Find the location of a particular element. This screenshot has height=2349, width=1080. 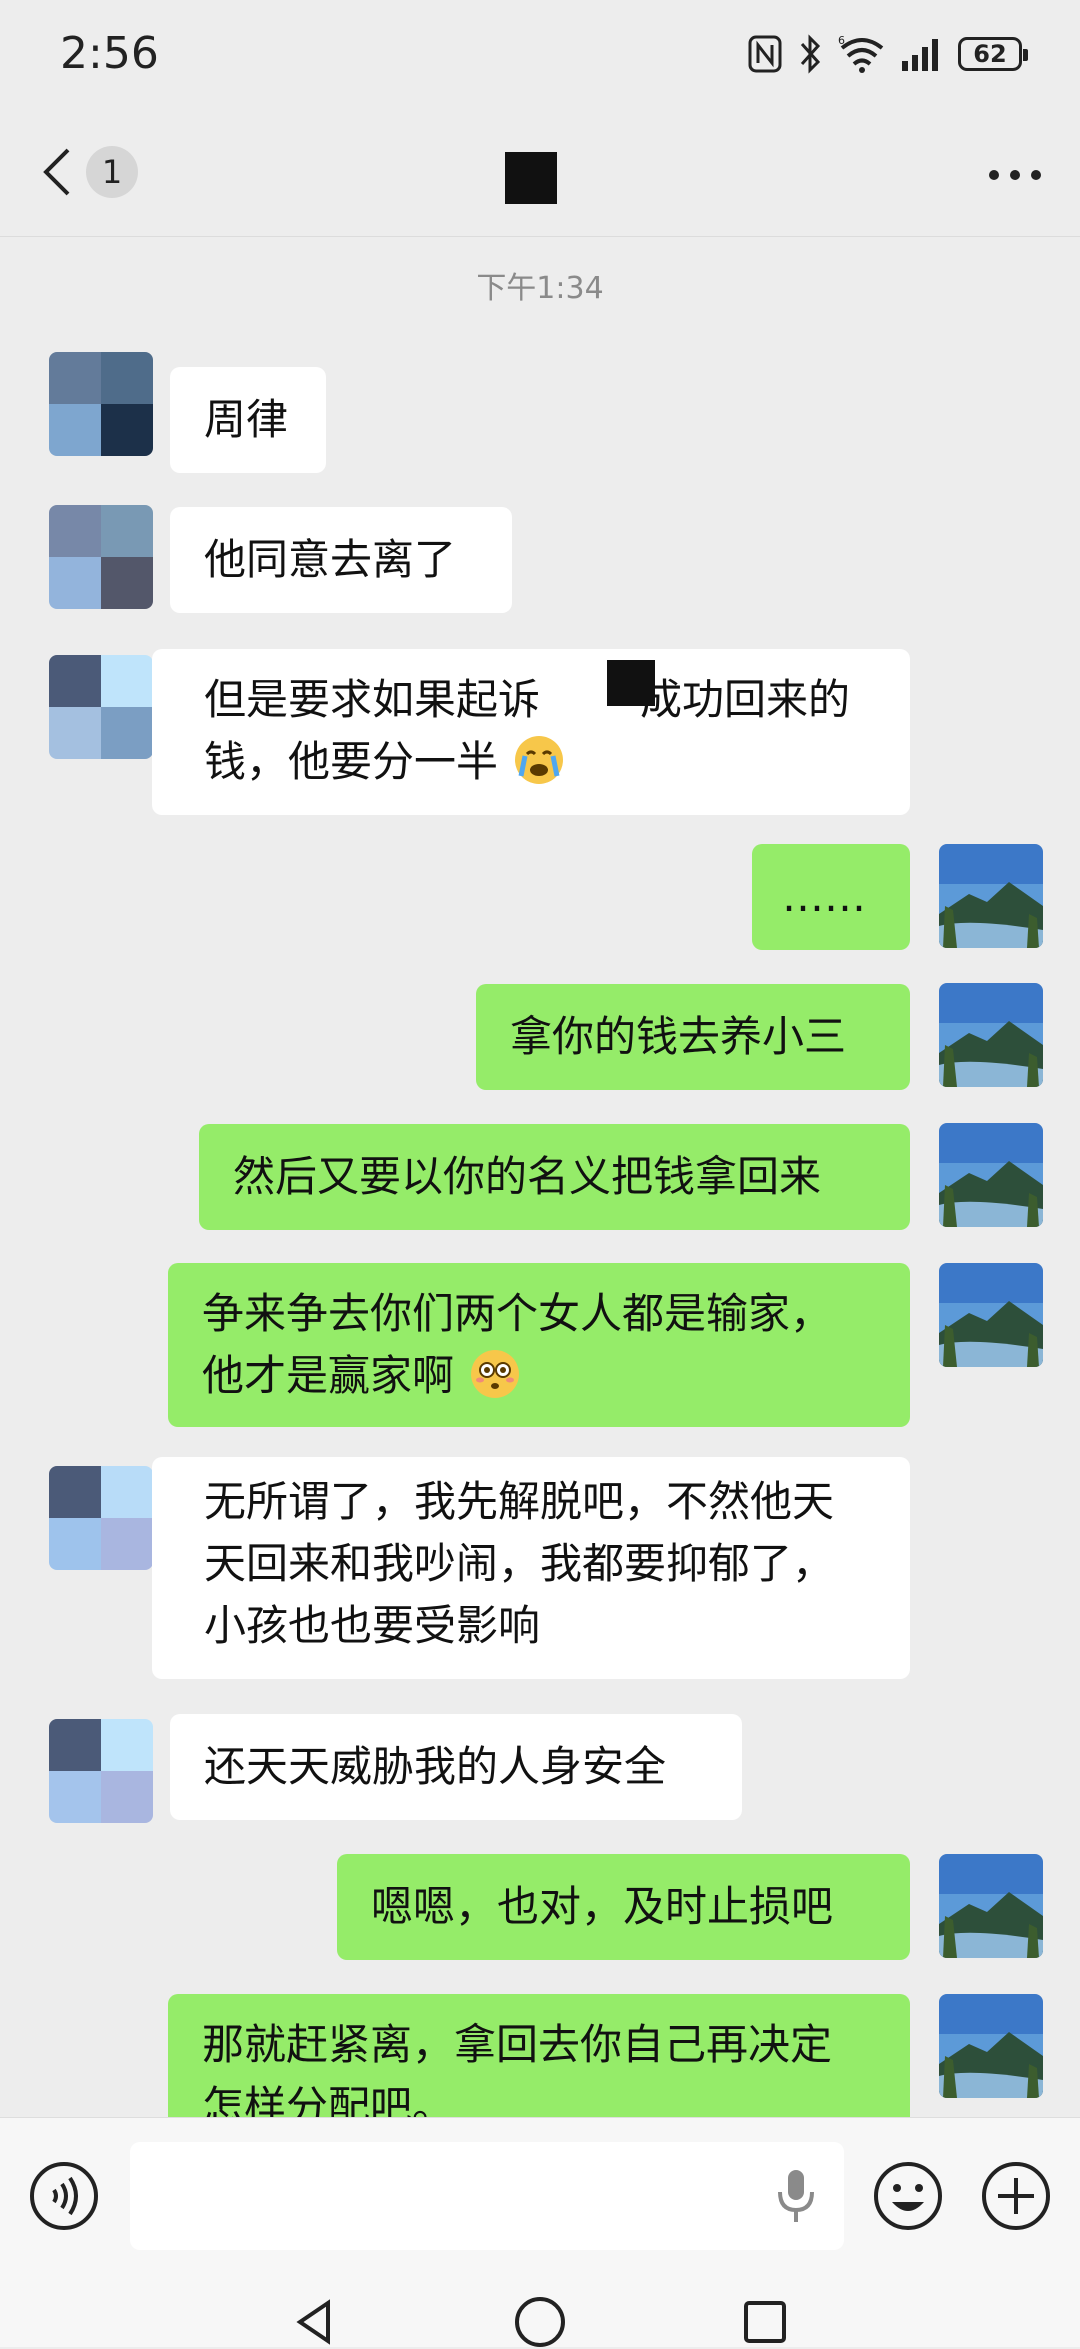

message-text: 那就赶紧离，拿回去你自己再决定 is located at coordinates (517, 2044).